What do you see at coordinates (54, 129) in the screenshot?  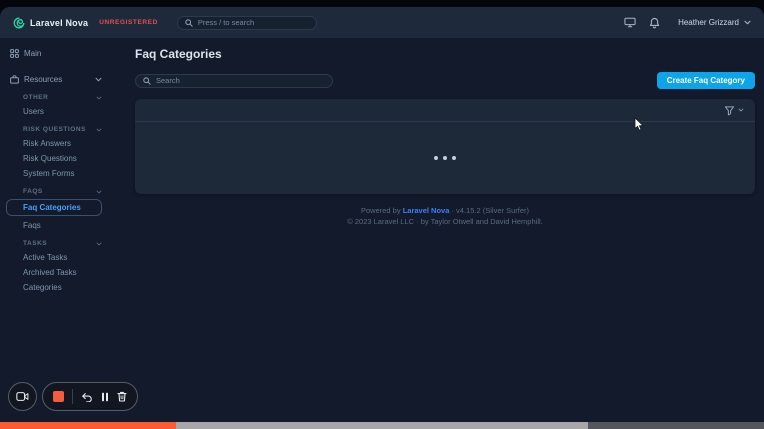 I see `section-label: RISK QUESTIONS` at bounding box center [54, 129].